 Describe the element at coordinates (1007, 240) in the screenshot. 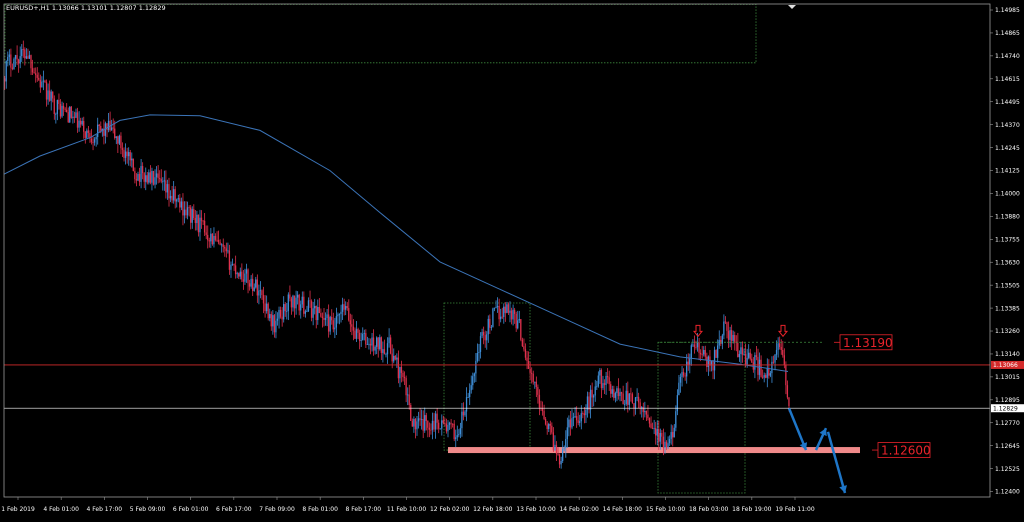

I see `y-tick-label: 1.13755` at that location.